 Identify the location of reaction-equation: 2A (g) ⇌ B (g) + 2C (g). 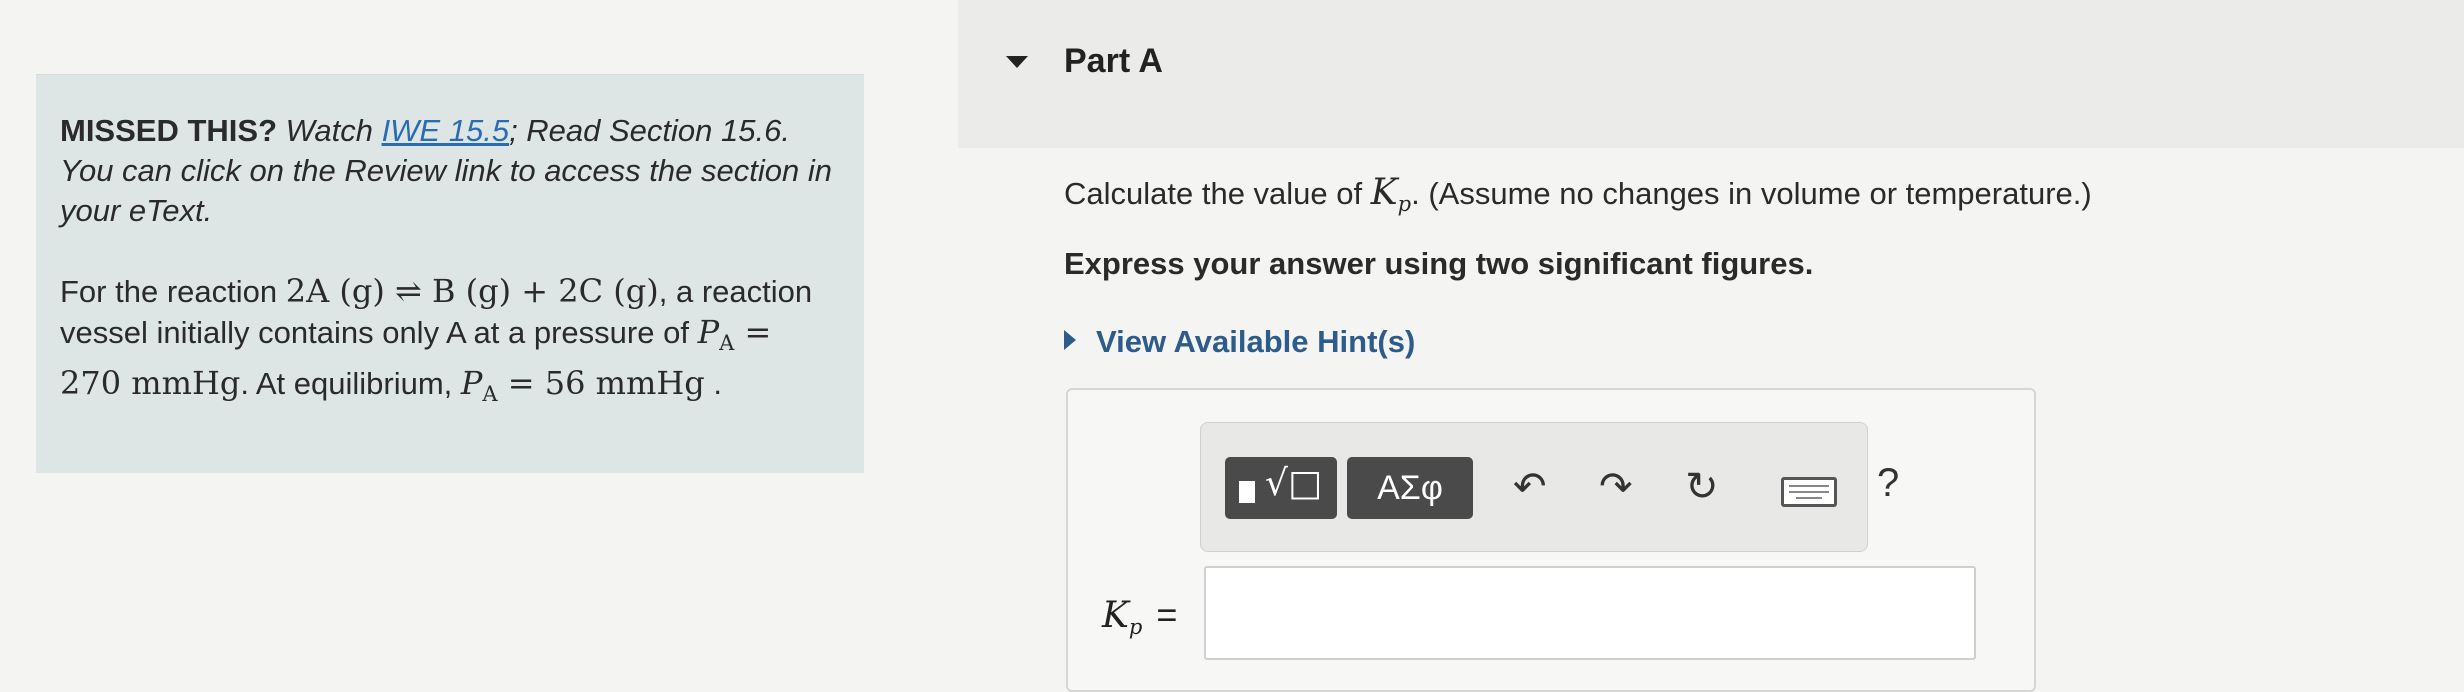
(472, 291).